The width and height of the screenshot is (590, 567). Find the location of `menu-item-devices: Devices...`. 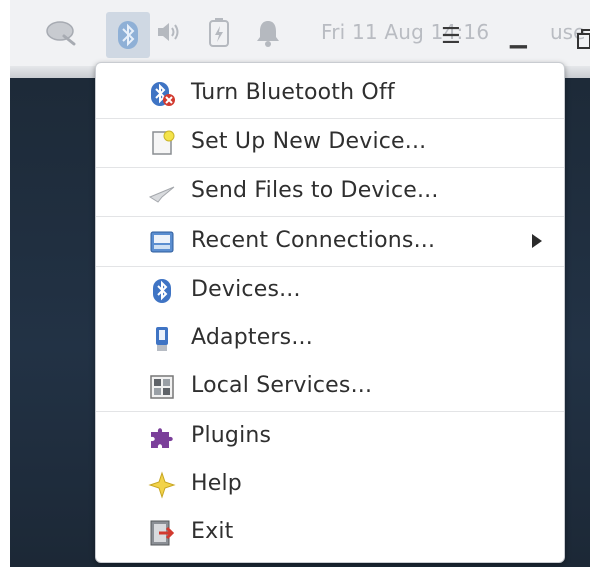

menu-item-devices: Devices... is located at coordinates (330, 291).